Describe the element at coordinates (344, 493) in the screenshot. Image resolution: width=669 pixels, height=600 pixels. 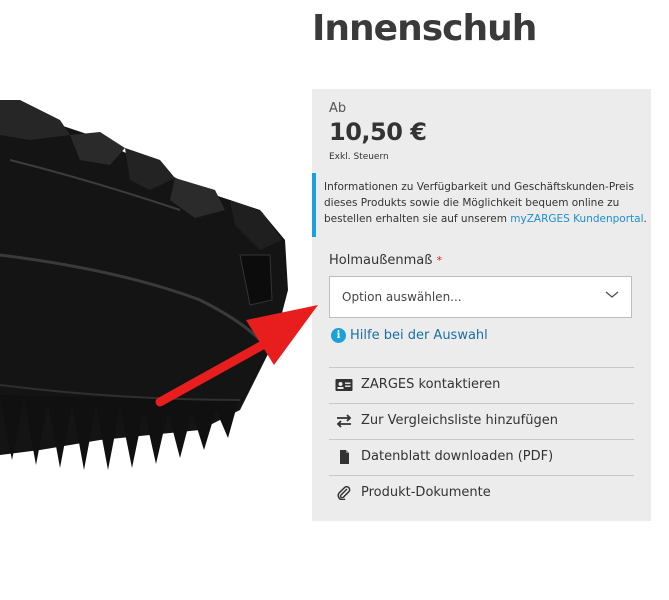
I see `paperclip-icon` at that location.